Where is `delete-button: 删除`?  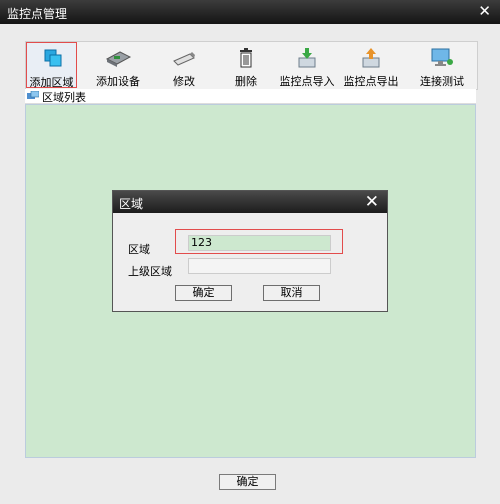 delete-button: 删除 is located at coordinates (246, 65).